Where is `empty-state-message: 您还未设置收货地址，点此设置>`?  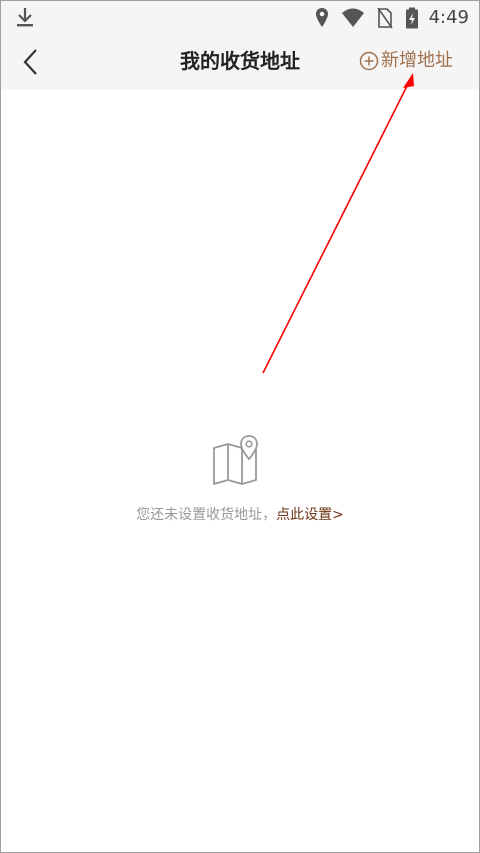
empty-state-message: 您还未设置收货地址，点此设置> is located at coordinates (240, 515).